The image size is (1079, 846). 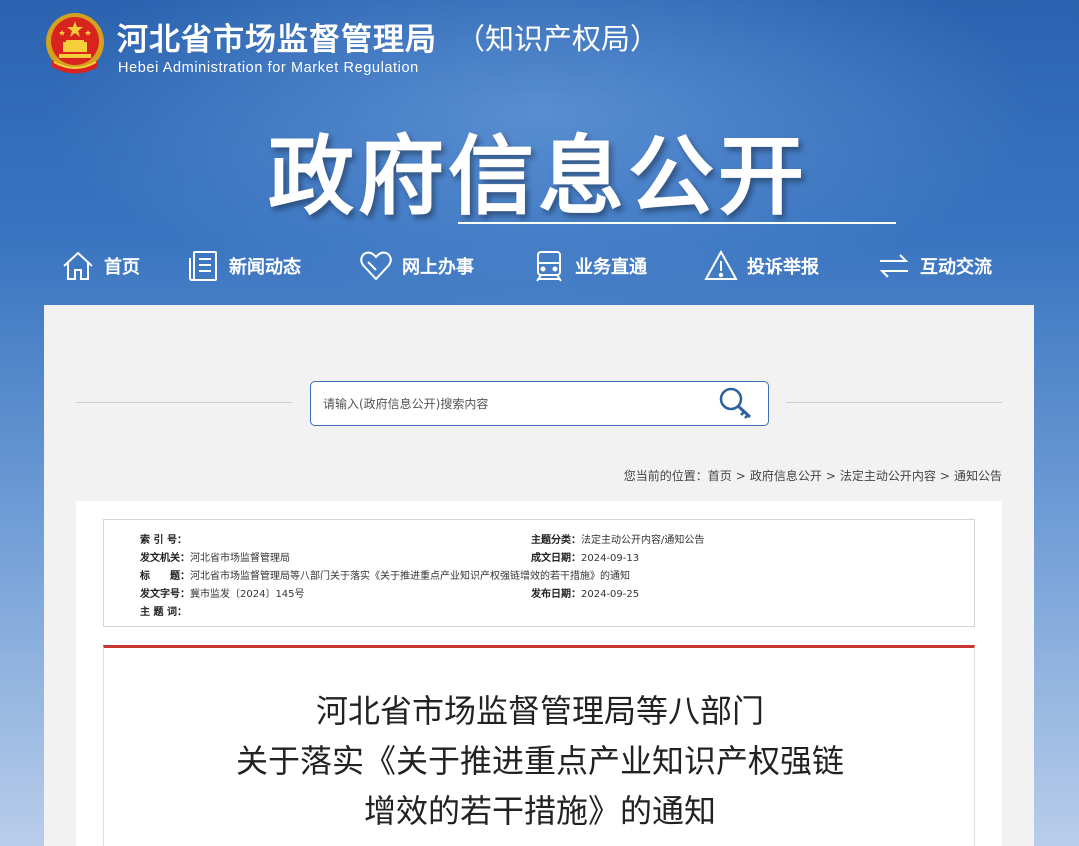 I want to click on national-emblem-icon, so click(x=75, y=43).